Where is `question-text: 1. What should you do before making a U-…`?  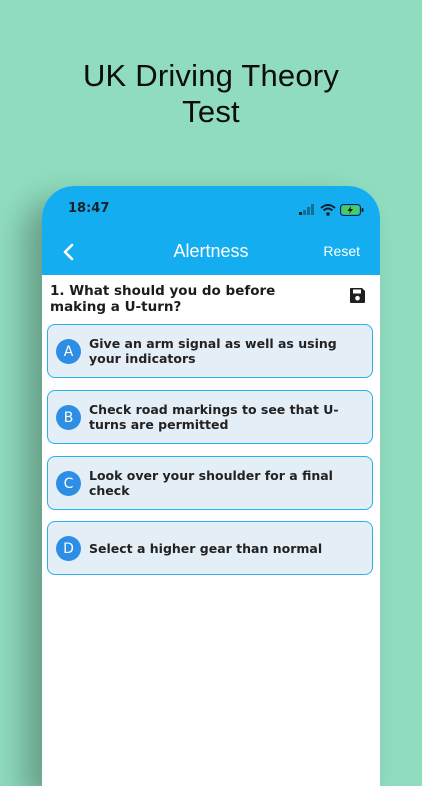 question-text: 1. What should you do before making a U-… is located at coordinates (163, 299).